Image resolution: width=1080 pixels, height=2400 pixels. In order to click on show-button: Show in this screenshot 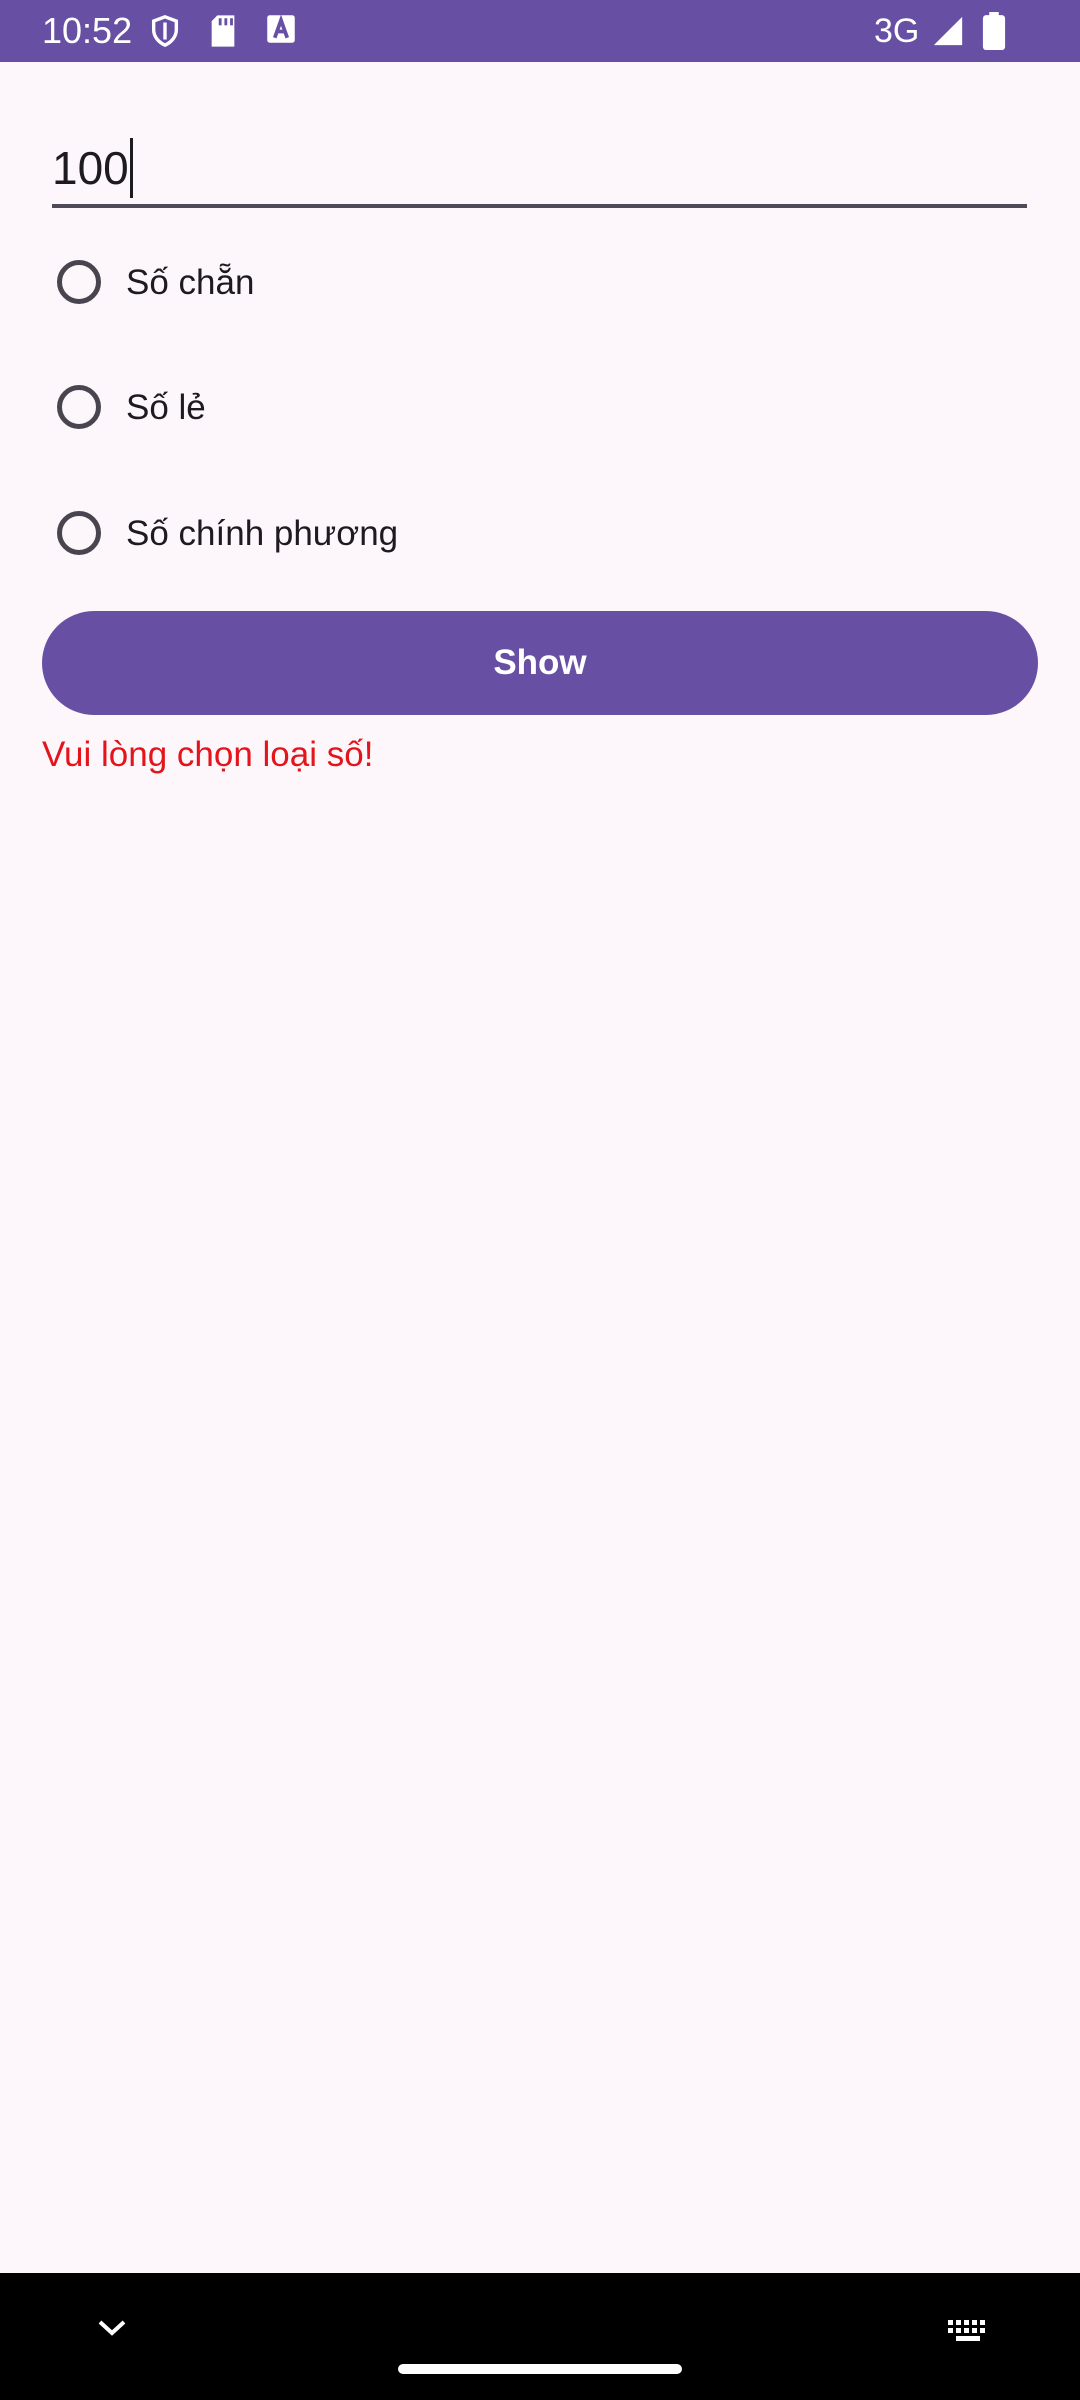, I will do `click(540, 663)`.